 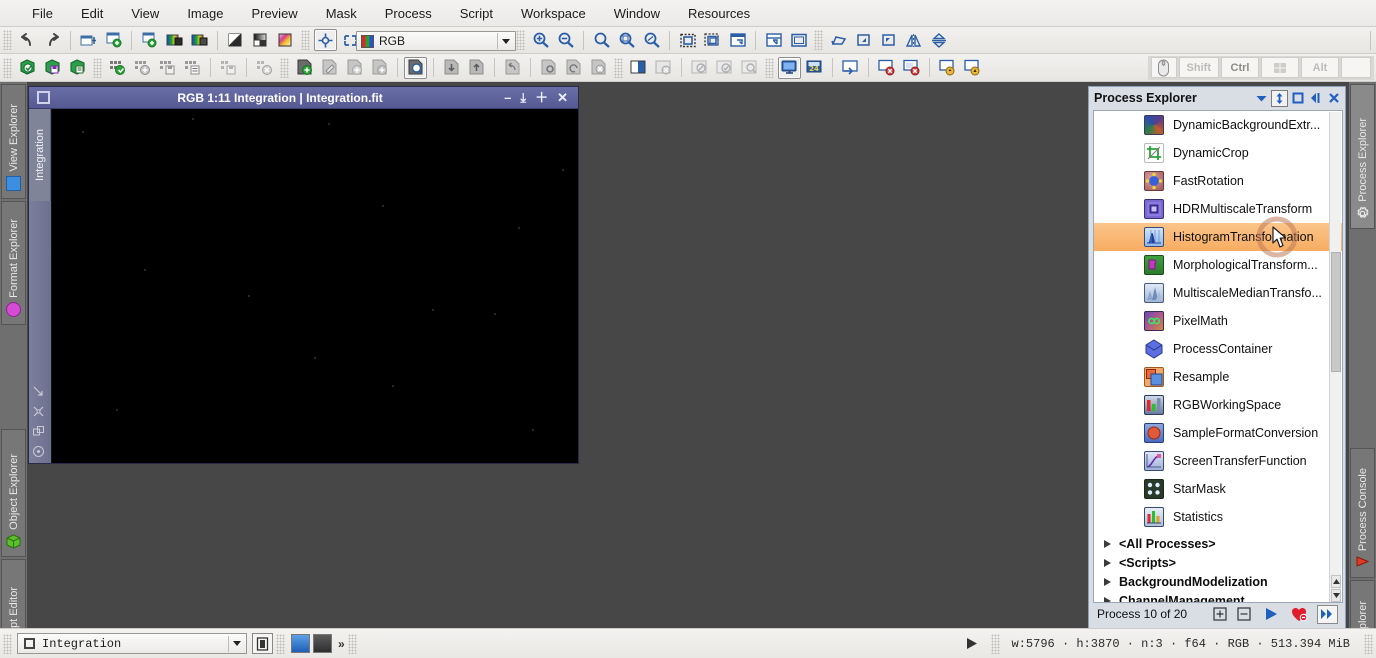 What do you see at coordinates (325, 40) in the screenshot?
I see `crosshair-pointer-button` at bounding box center [325, 40].